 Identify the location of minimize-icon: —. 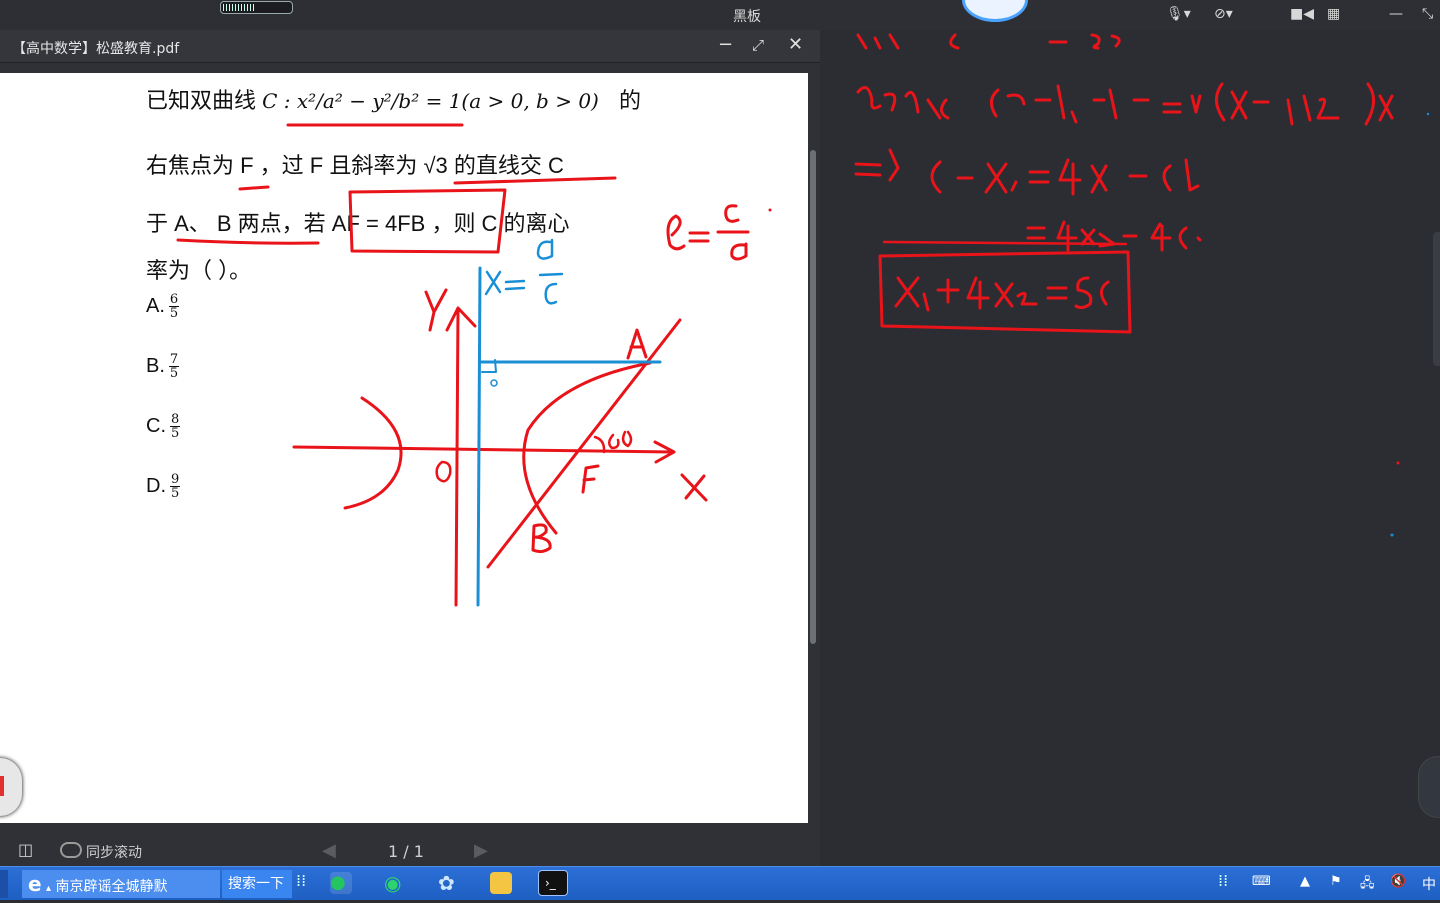
(1396, 14).